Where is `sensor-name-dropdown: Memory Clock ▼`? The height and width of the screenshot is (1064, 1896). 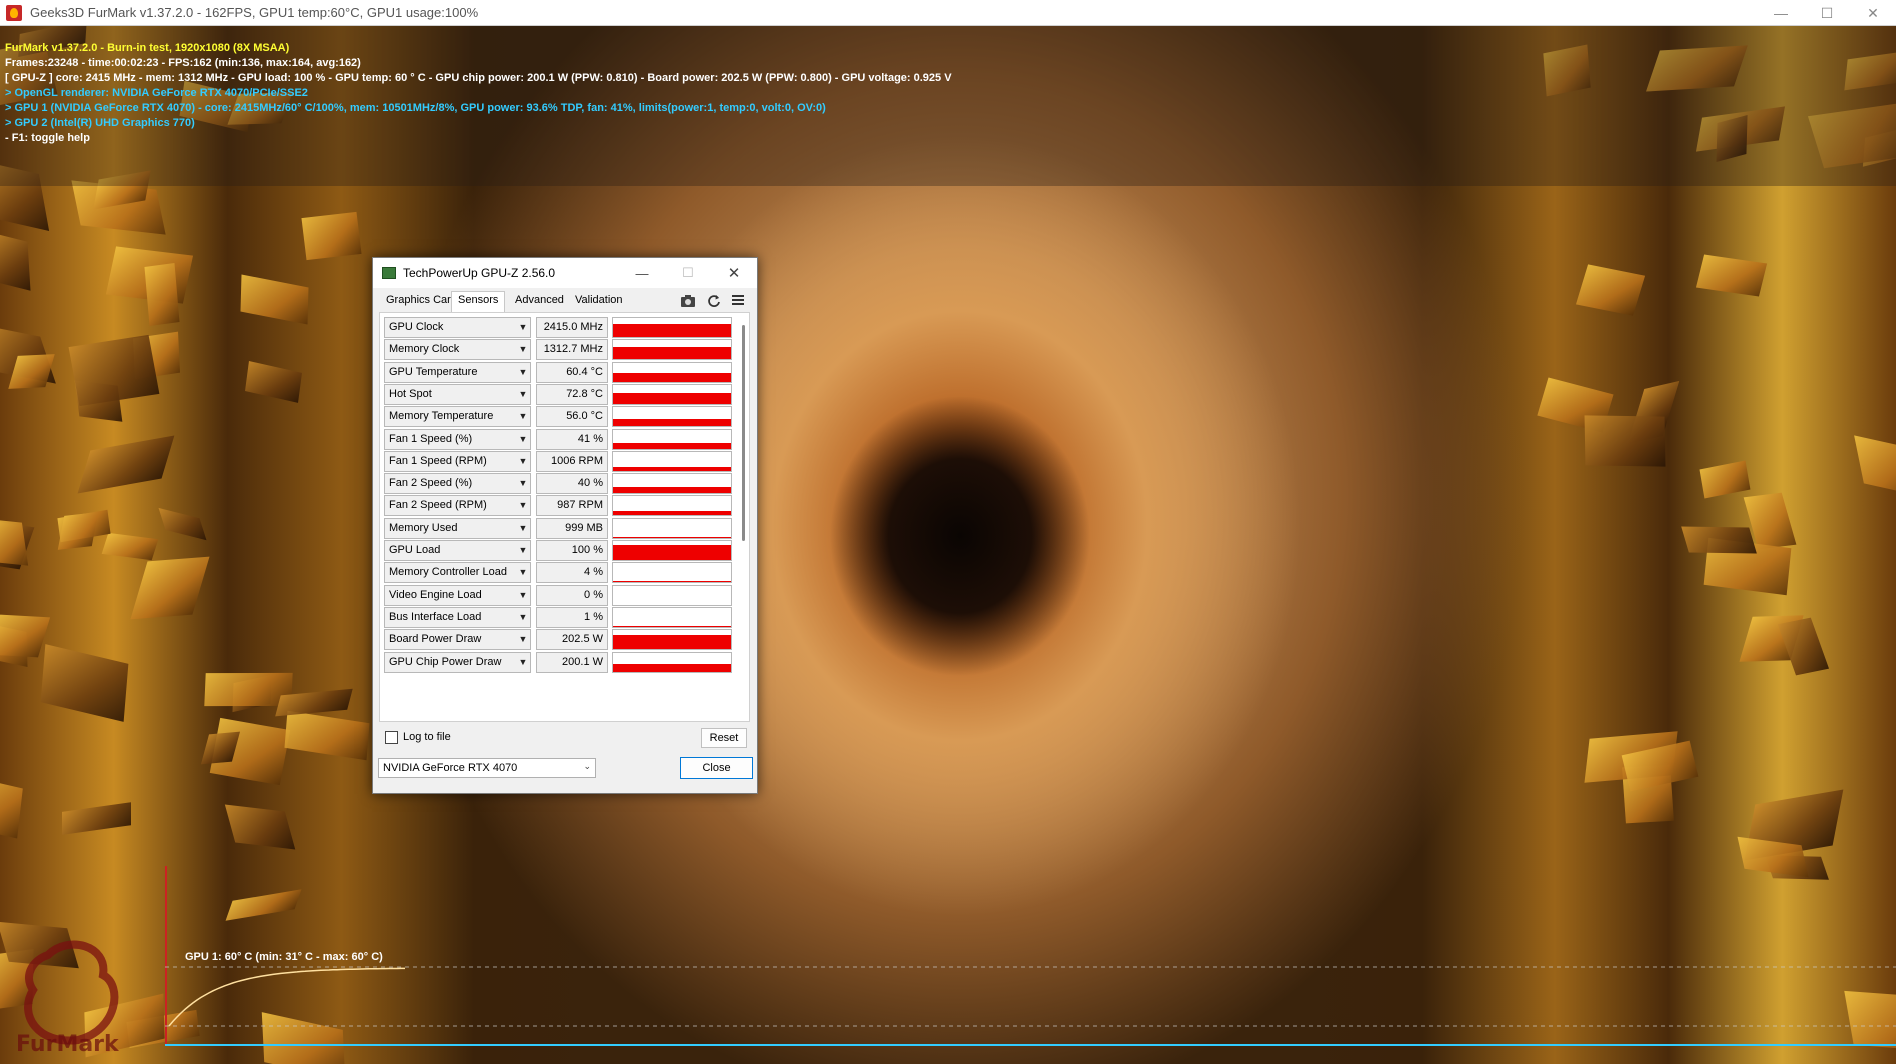 sensor-name-dropdown: Memory Clock ▼ is located at coordinates (457, 350).